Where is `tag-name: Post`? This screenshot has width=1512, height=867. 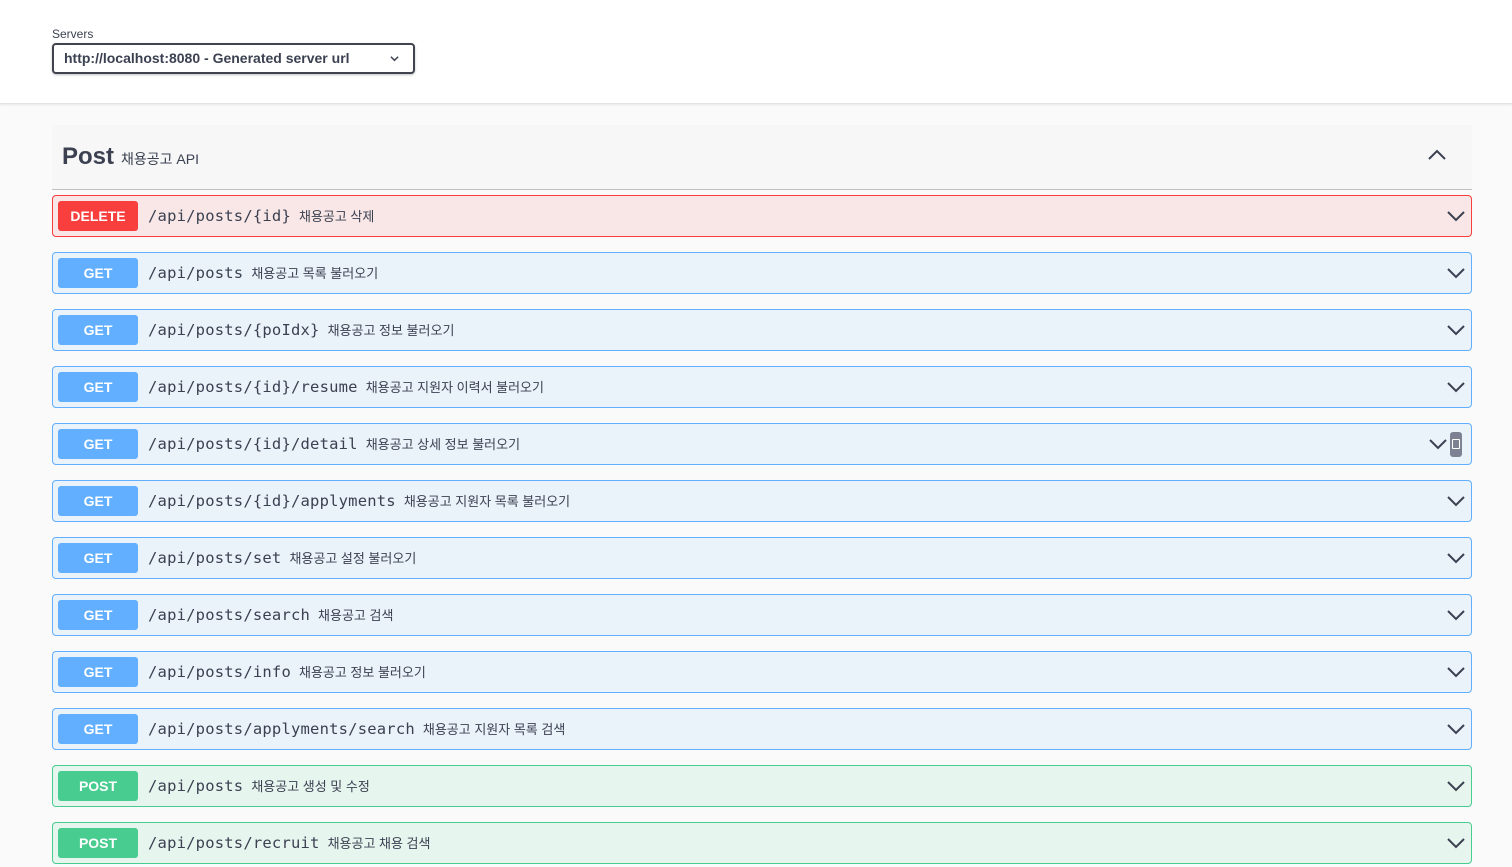
tag-name: Post is located at coordinates (88, 156).